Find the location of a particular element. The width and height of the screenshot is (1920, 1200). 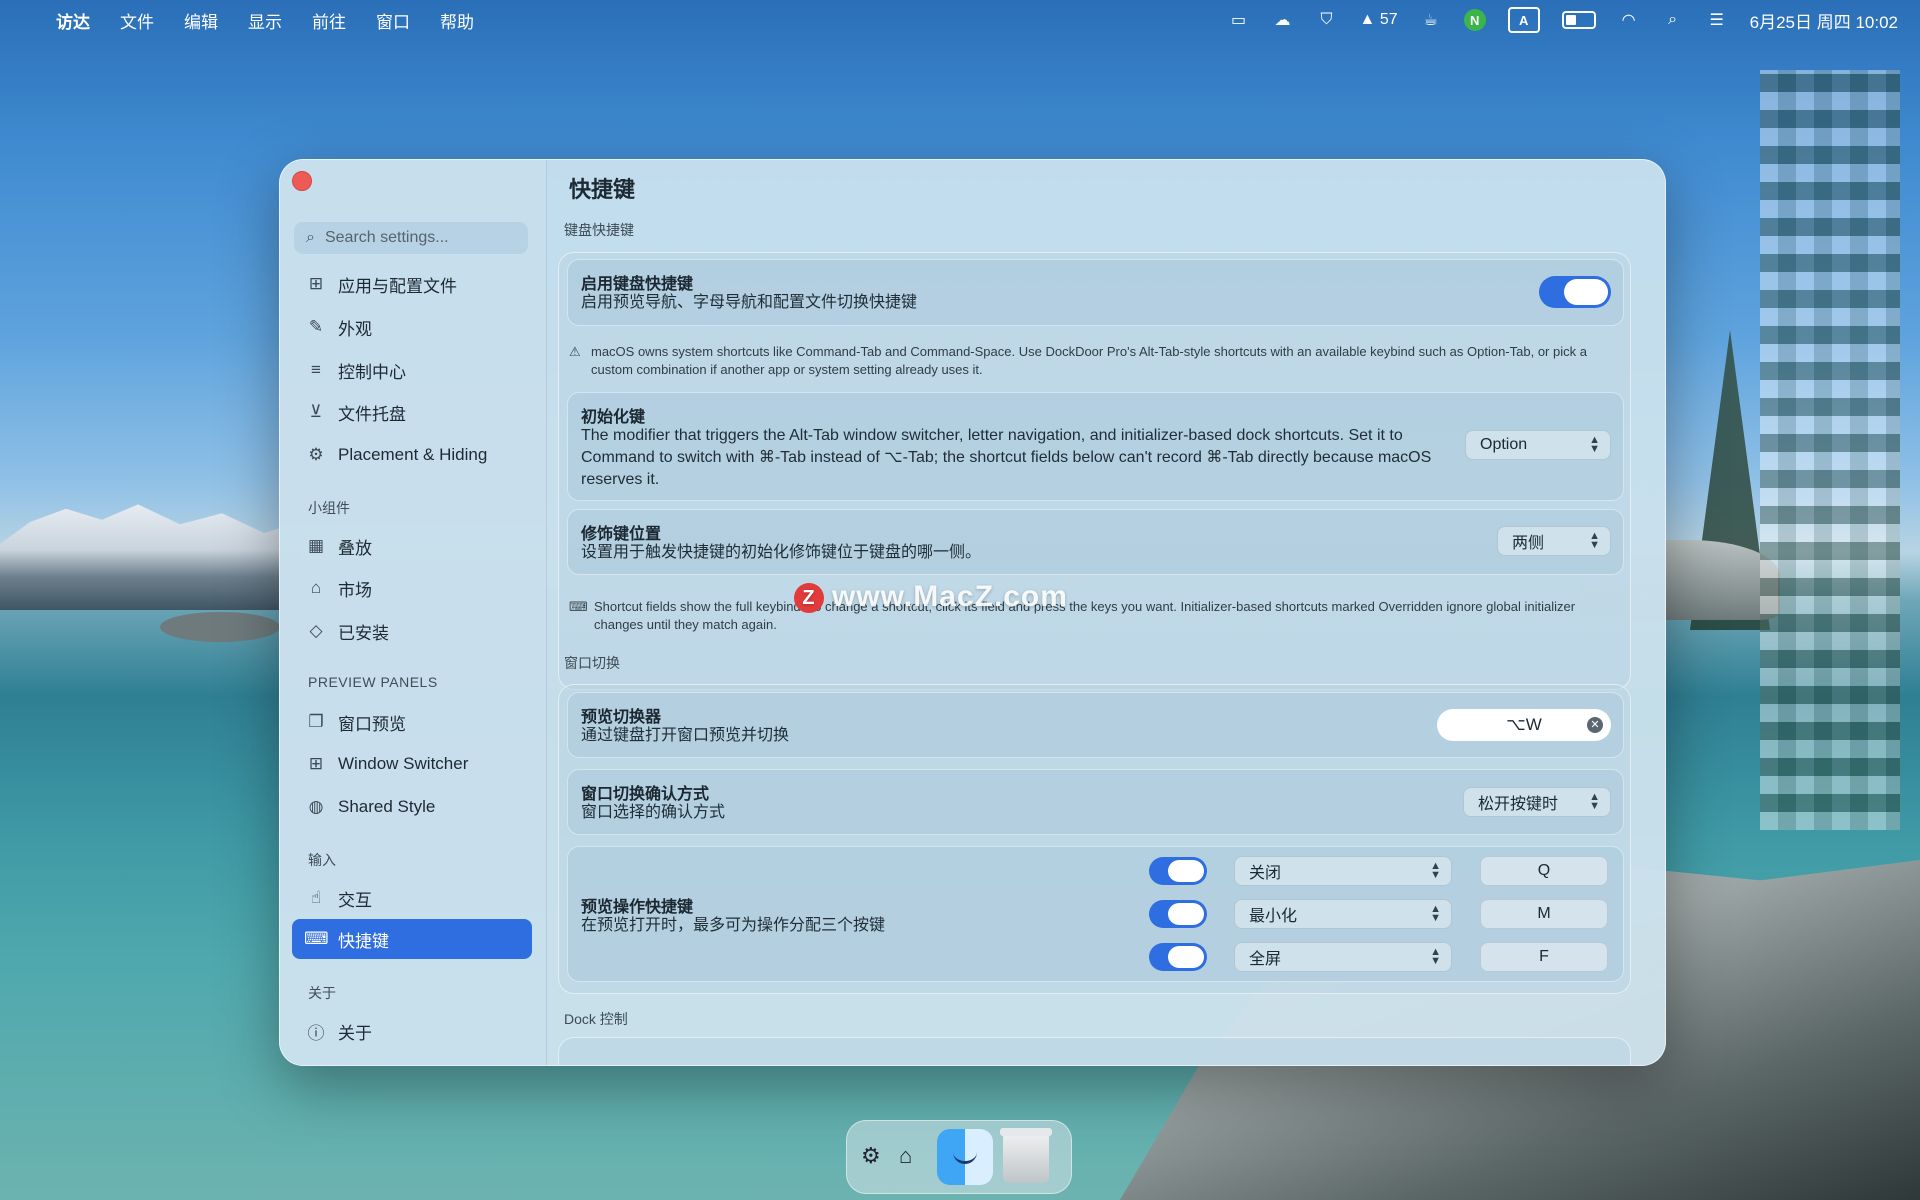

battery-icon is located at coordinates (1578, 20).